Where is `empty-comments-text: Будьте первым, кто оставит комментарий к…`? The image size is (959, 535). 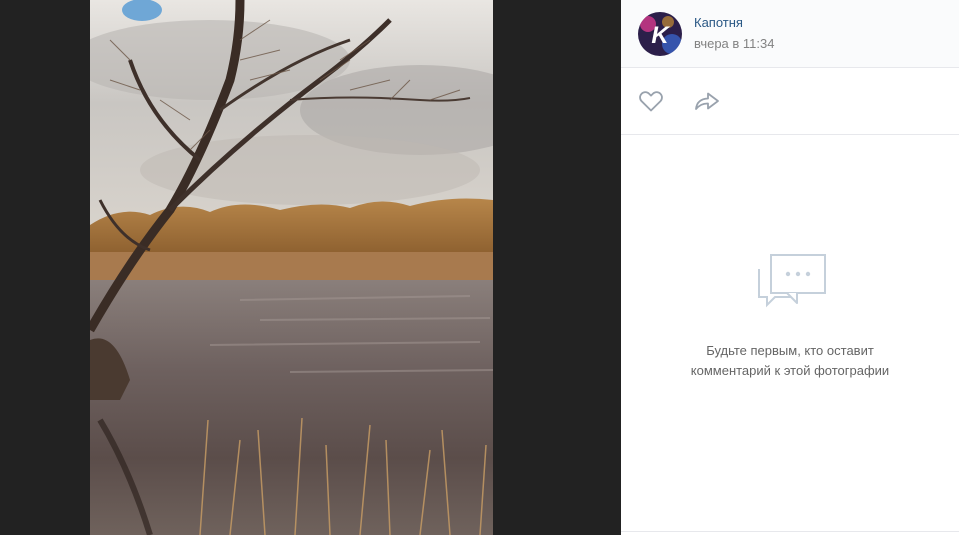 empty-comments-text: Будьте первым, кто оставит комментарий к… is located at coordinates (790, 361).